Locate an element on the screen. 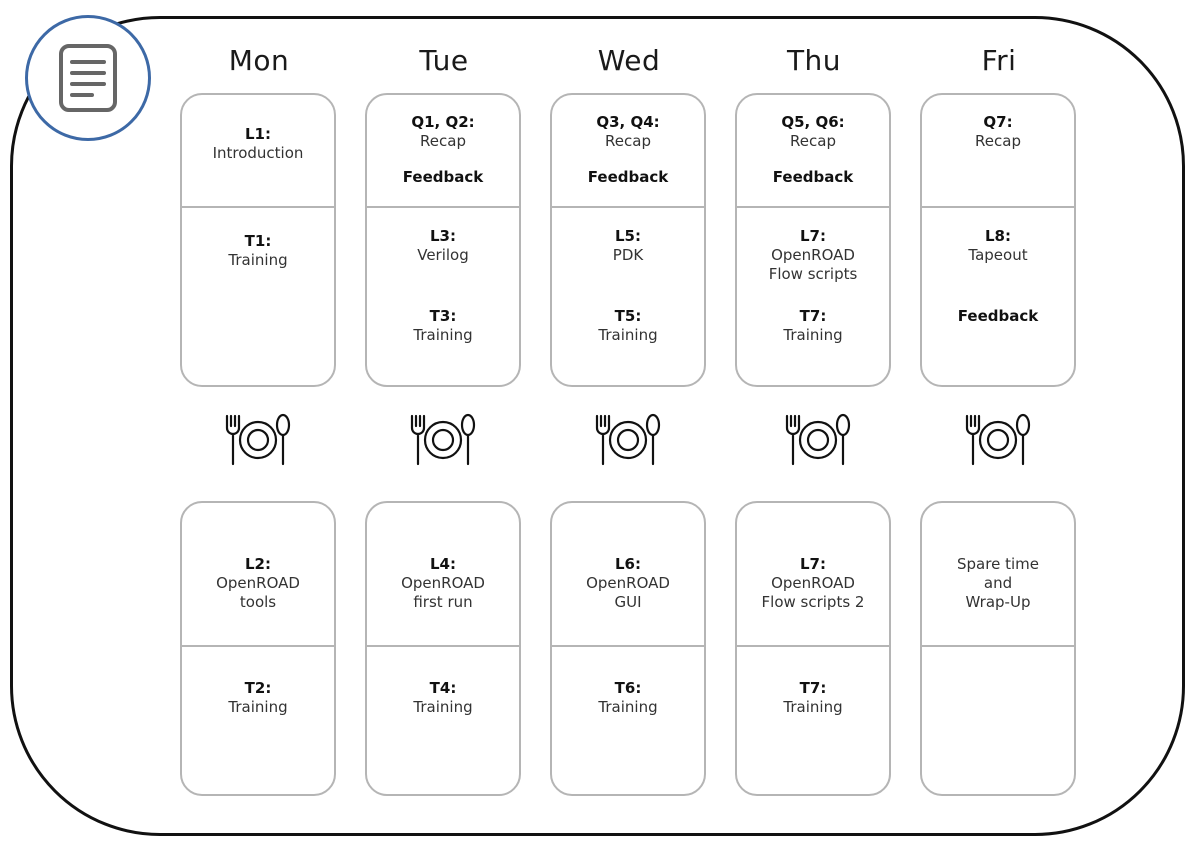 The width and height of the screenshot is (1200, 849). session-bottom: T7: Training is located at coordinates (813, 719).